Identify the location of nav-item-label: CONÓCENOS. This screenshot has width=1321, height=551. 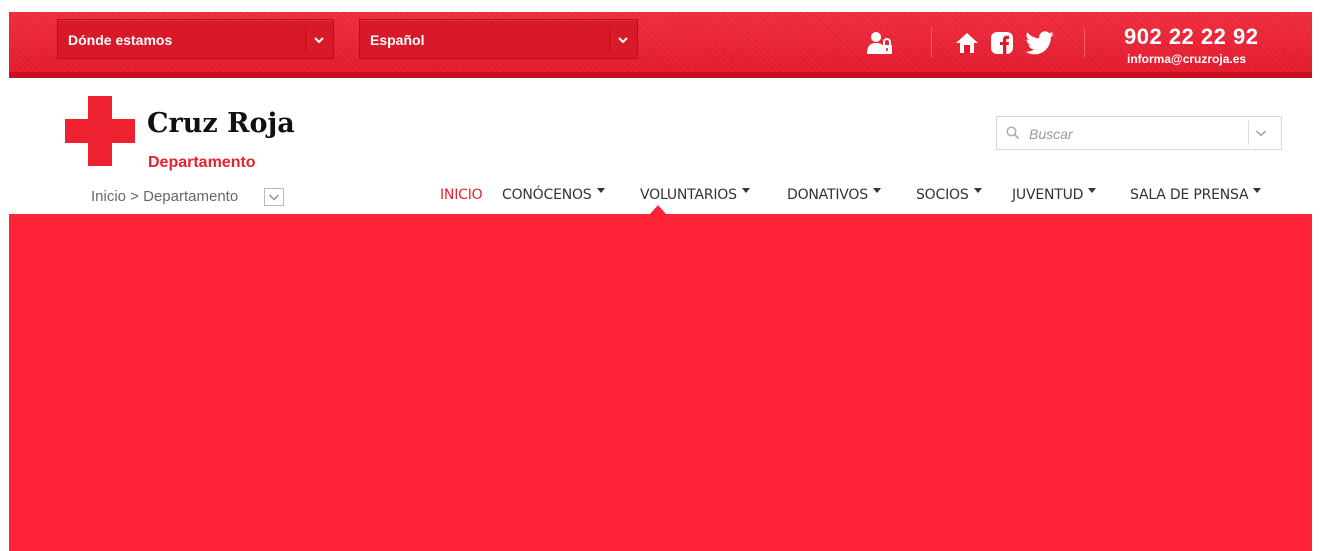
(547, 195).